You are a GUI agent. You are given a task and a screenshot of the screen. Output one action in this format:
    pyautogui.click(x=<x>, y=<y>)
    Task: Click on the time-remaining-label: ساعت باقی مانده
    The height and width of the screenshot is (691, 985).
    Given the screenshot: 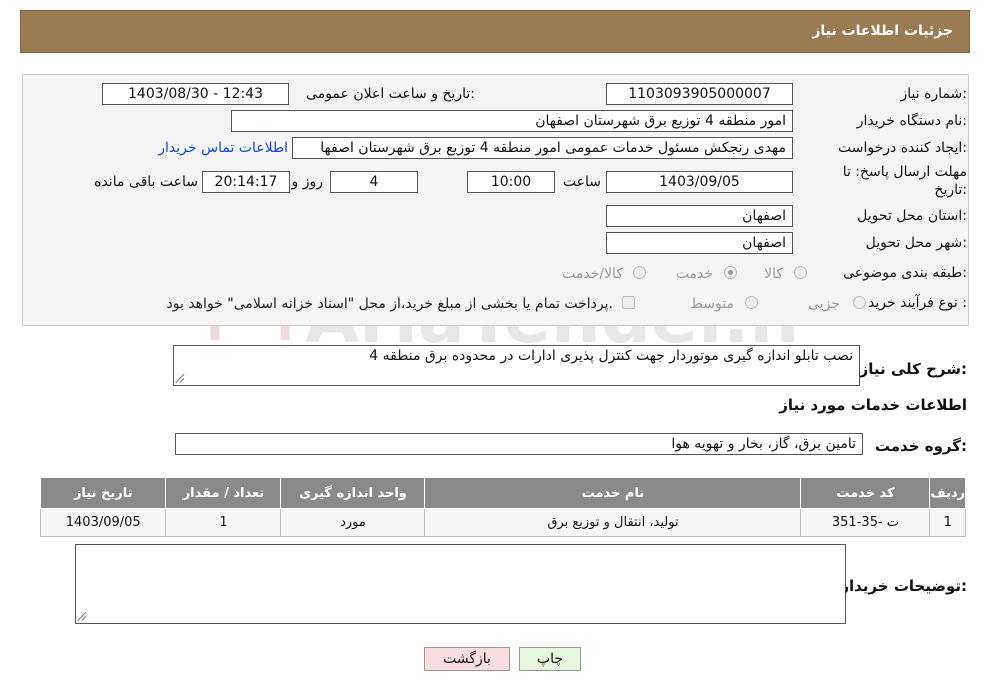 What is the action you would take?
    pyautogui.click(x=146, y=182)
    